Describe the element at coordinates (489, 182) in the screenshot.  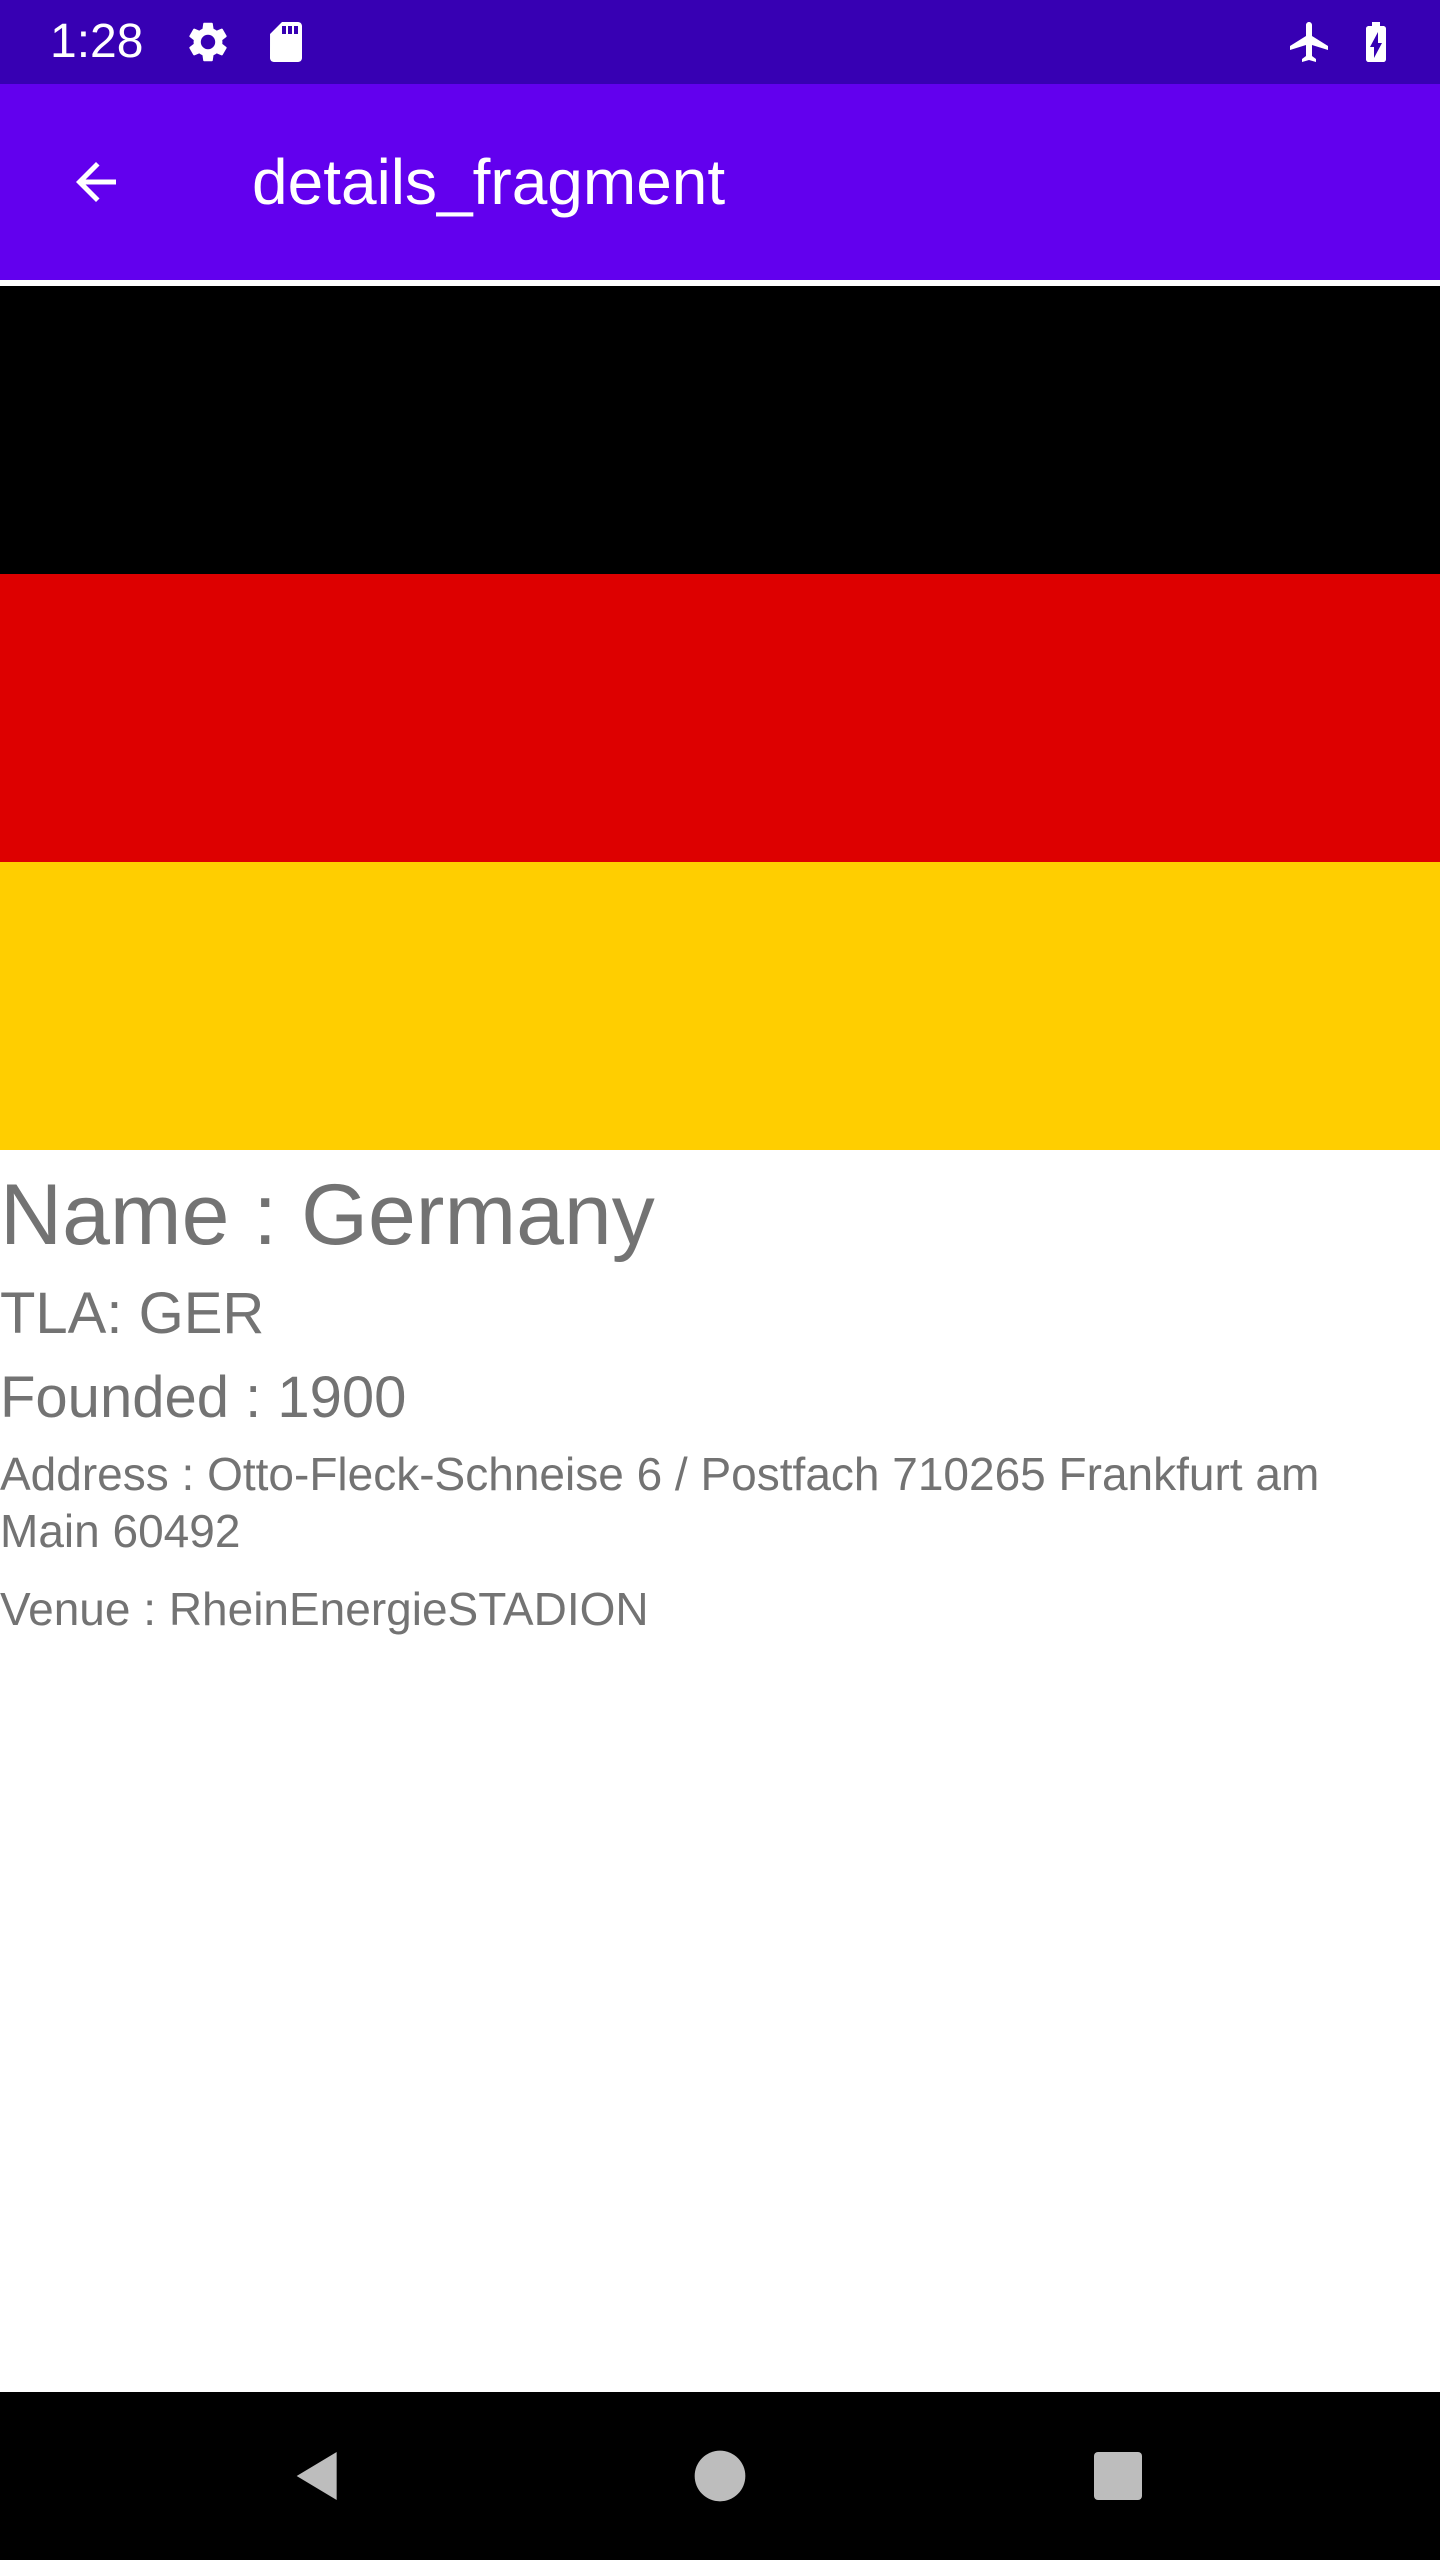
I see `page-title: details_fragment` at that location.